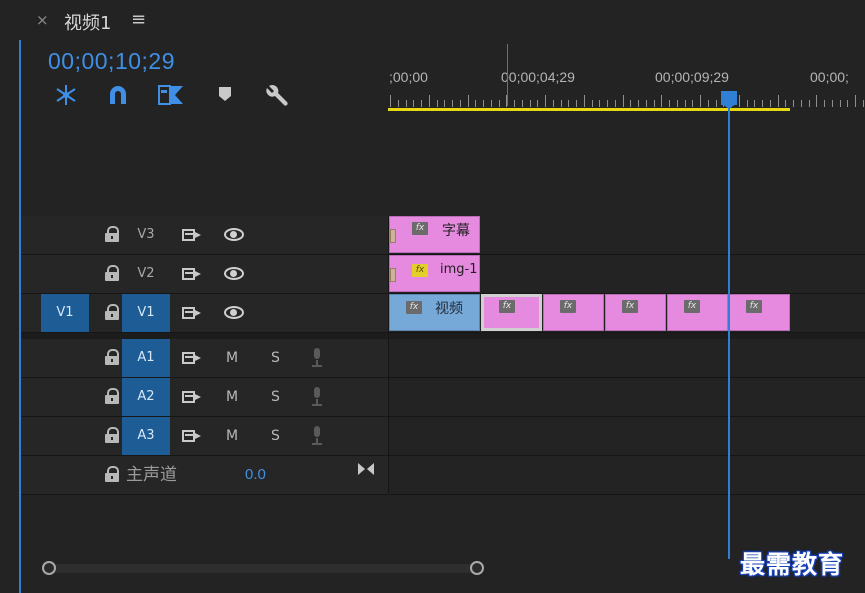  Describe the element at coordinates (204, 475) in the screenshot. I see `track-header-master: 主声道 0.0` at that location.